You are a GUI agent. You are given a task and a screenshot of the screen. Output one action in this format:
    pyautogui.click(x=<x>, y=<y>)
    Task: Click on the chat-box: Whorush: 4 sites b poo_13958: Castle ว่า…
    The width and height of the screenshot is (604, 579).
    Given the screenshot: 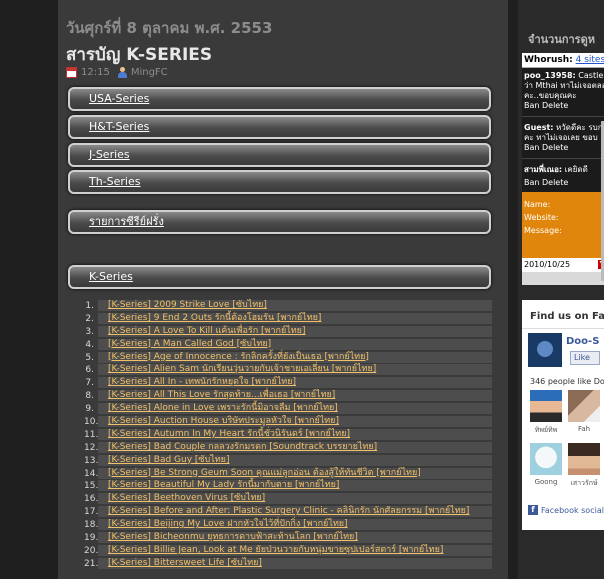 What is the action you would take?
    pyautogui.click(x=563, y=169)
    